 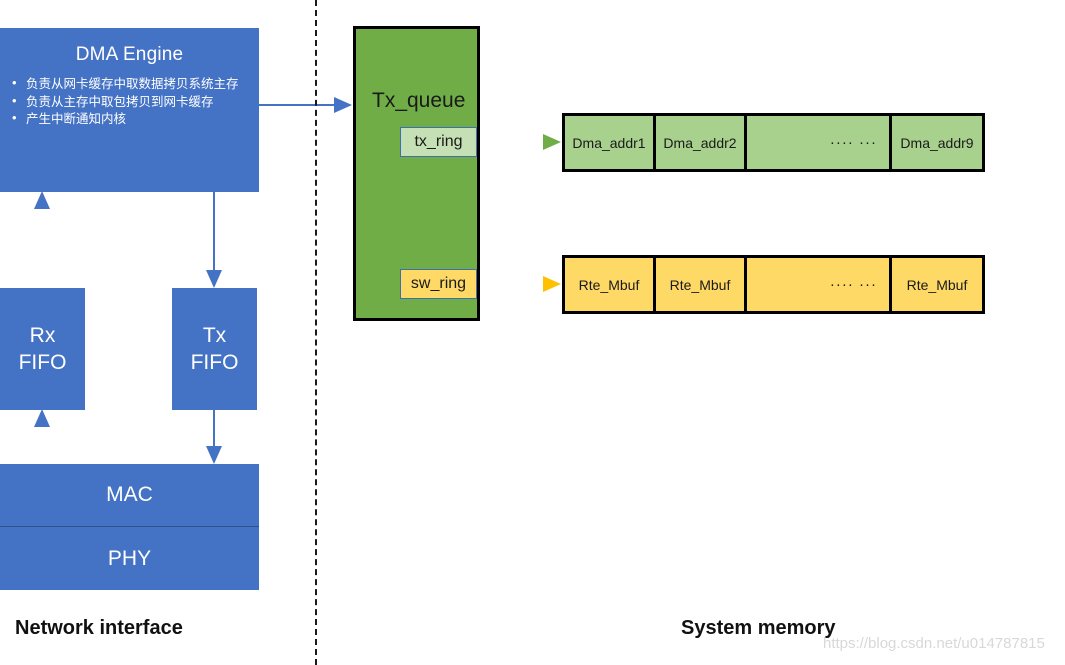 What do you see at coordinates (42, 362) in the screenshot?
I see `rx-fifo-label-line2: FIFO` at bounding box center [42, 362].